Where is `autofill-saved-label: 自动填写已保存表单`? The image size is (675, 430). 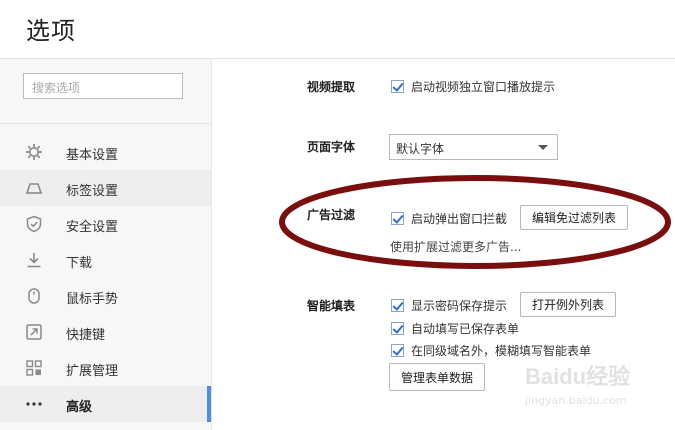 autofill-saved-label: 自动填写已保存表单 is located at coordinates (465, 329).